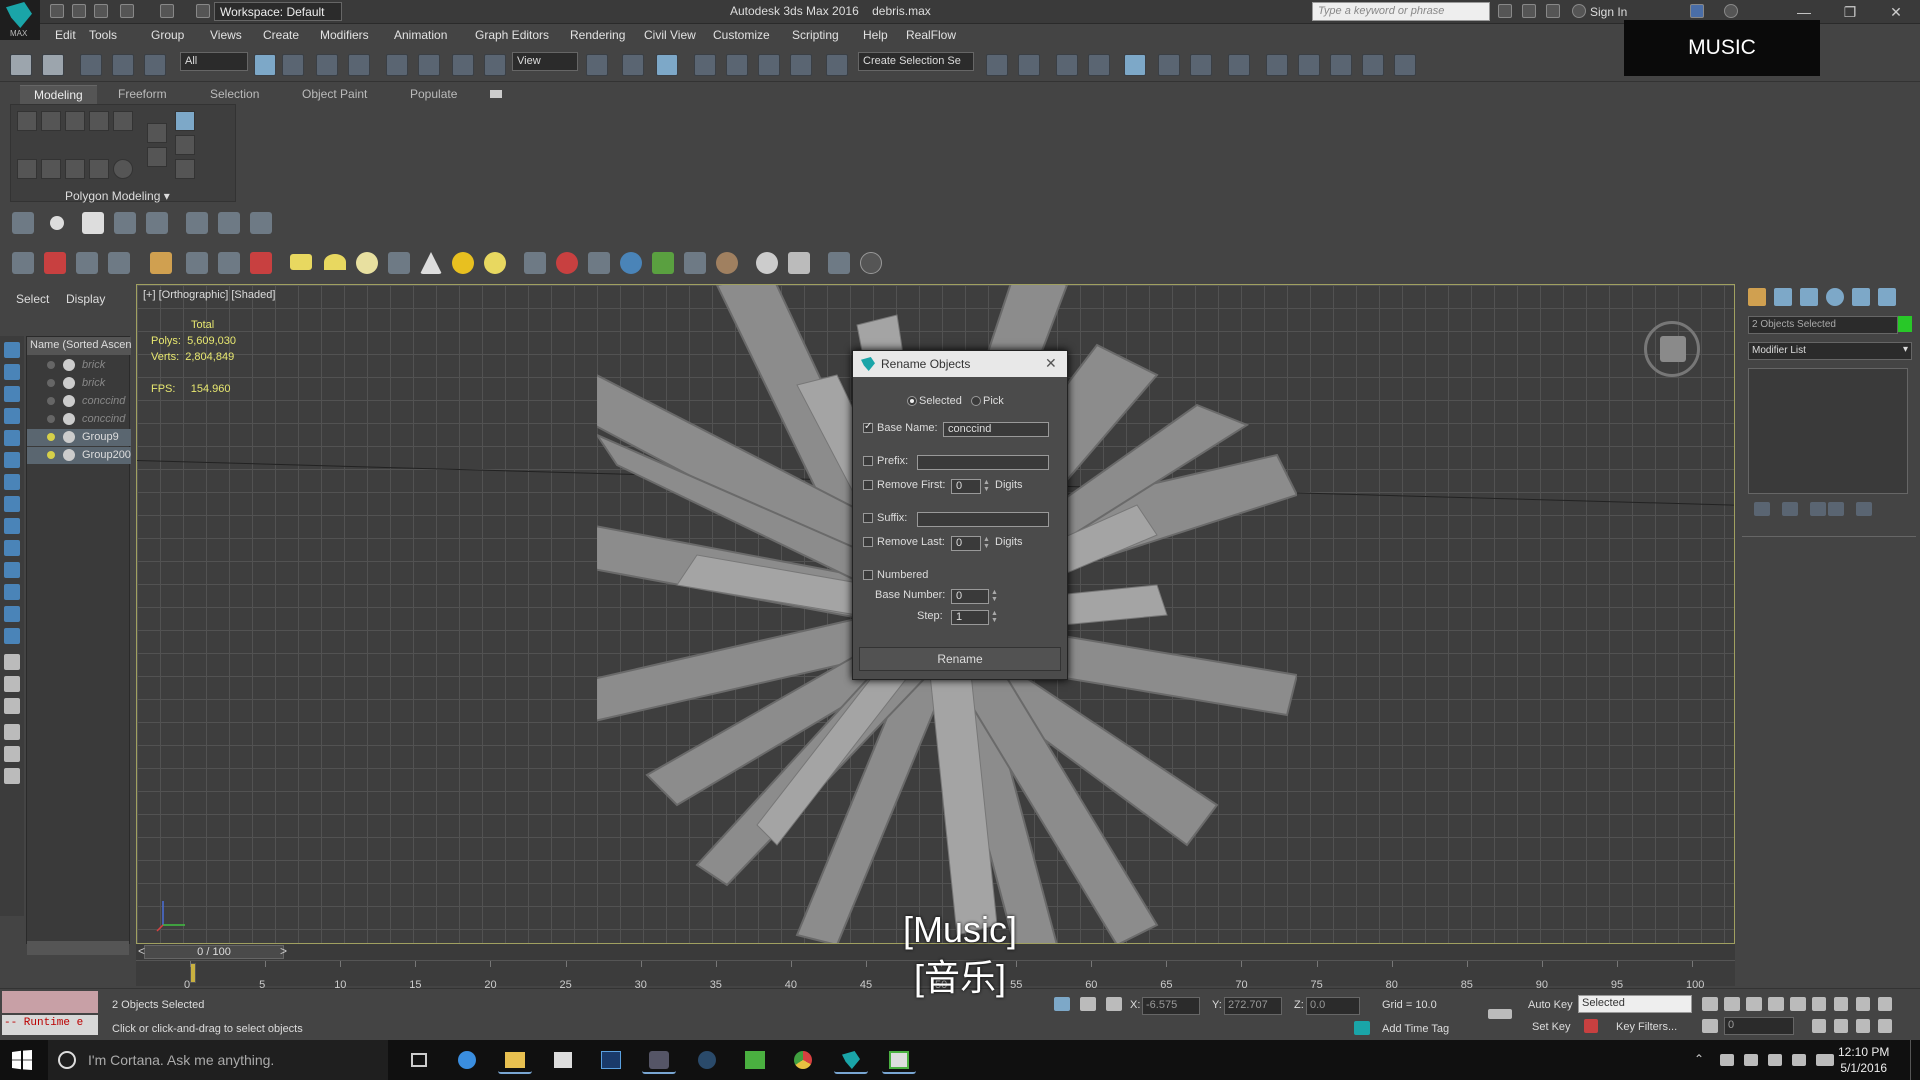 The width and height of the screenshot is (1920, 1080). What do you see at coordinates (707, 1060) in the screenshot?
I see `steam-icon` at bounding box center [707, 1060].